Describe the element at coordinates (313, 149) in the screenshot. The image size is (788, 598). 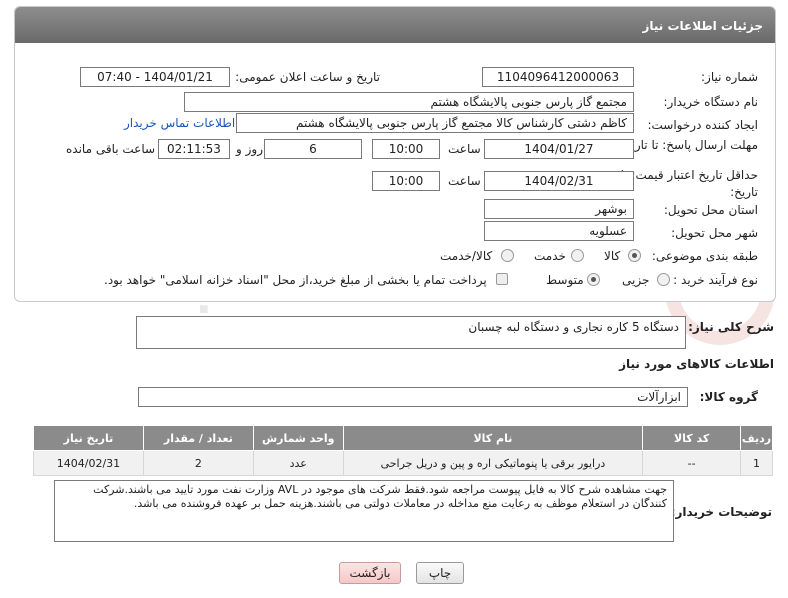
I see `remaining-days-field: 6` at that location.